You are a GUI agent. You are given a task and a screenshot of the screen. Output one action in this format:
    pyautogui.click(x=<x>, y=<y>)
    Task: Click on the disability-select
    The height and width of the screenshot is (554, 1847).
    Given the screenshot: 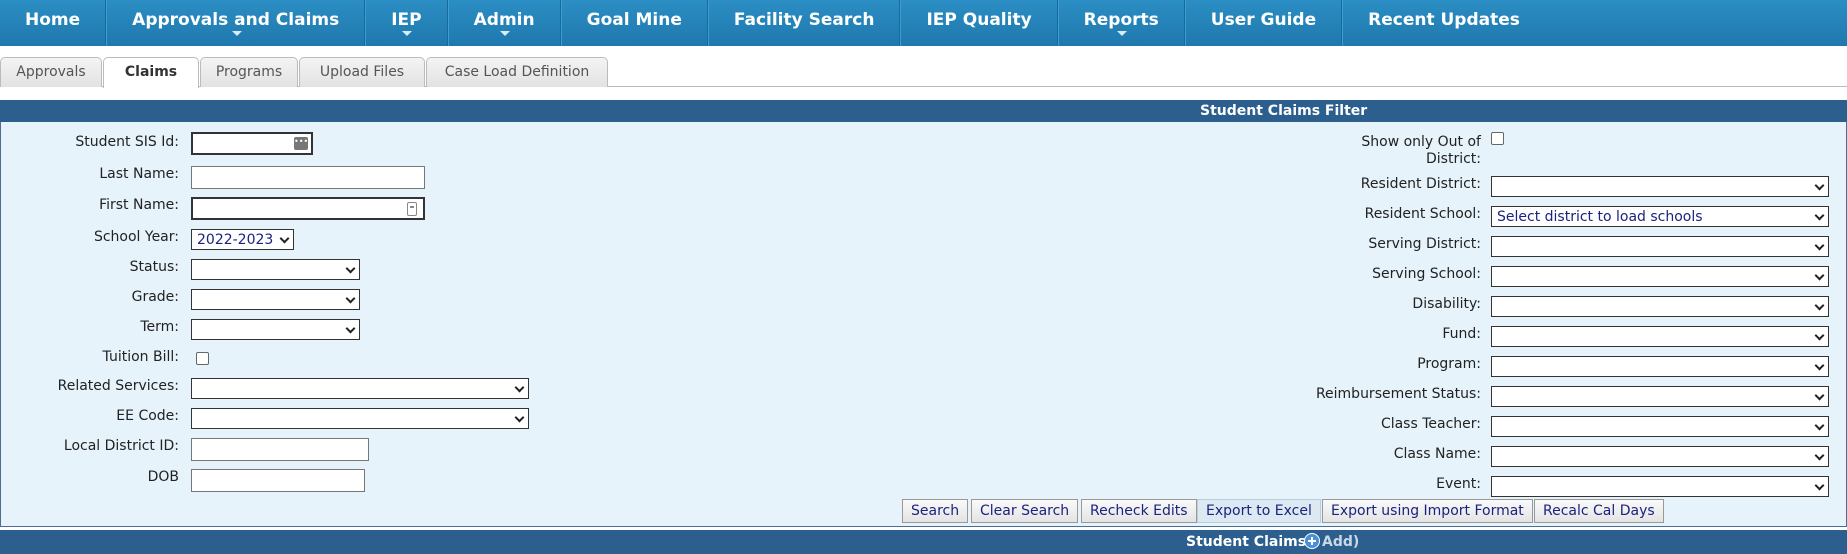 What is the action you would take?
    pyautogui.click(x=1660, y=306)
    